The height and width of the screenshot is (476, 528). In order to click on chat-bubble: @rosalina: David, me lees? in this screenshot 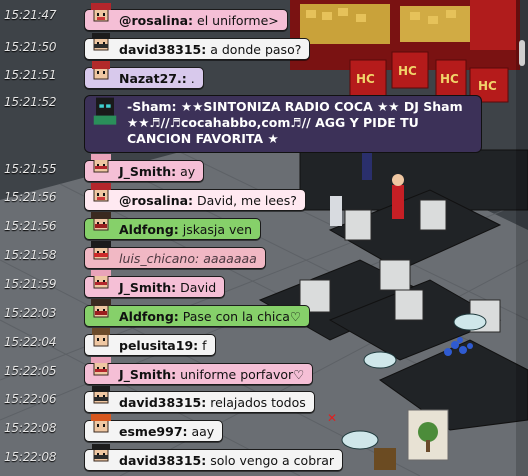, I will do `click(195, 197)`.